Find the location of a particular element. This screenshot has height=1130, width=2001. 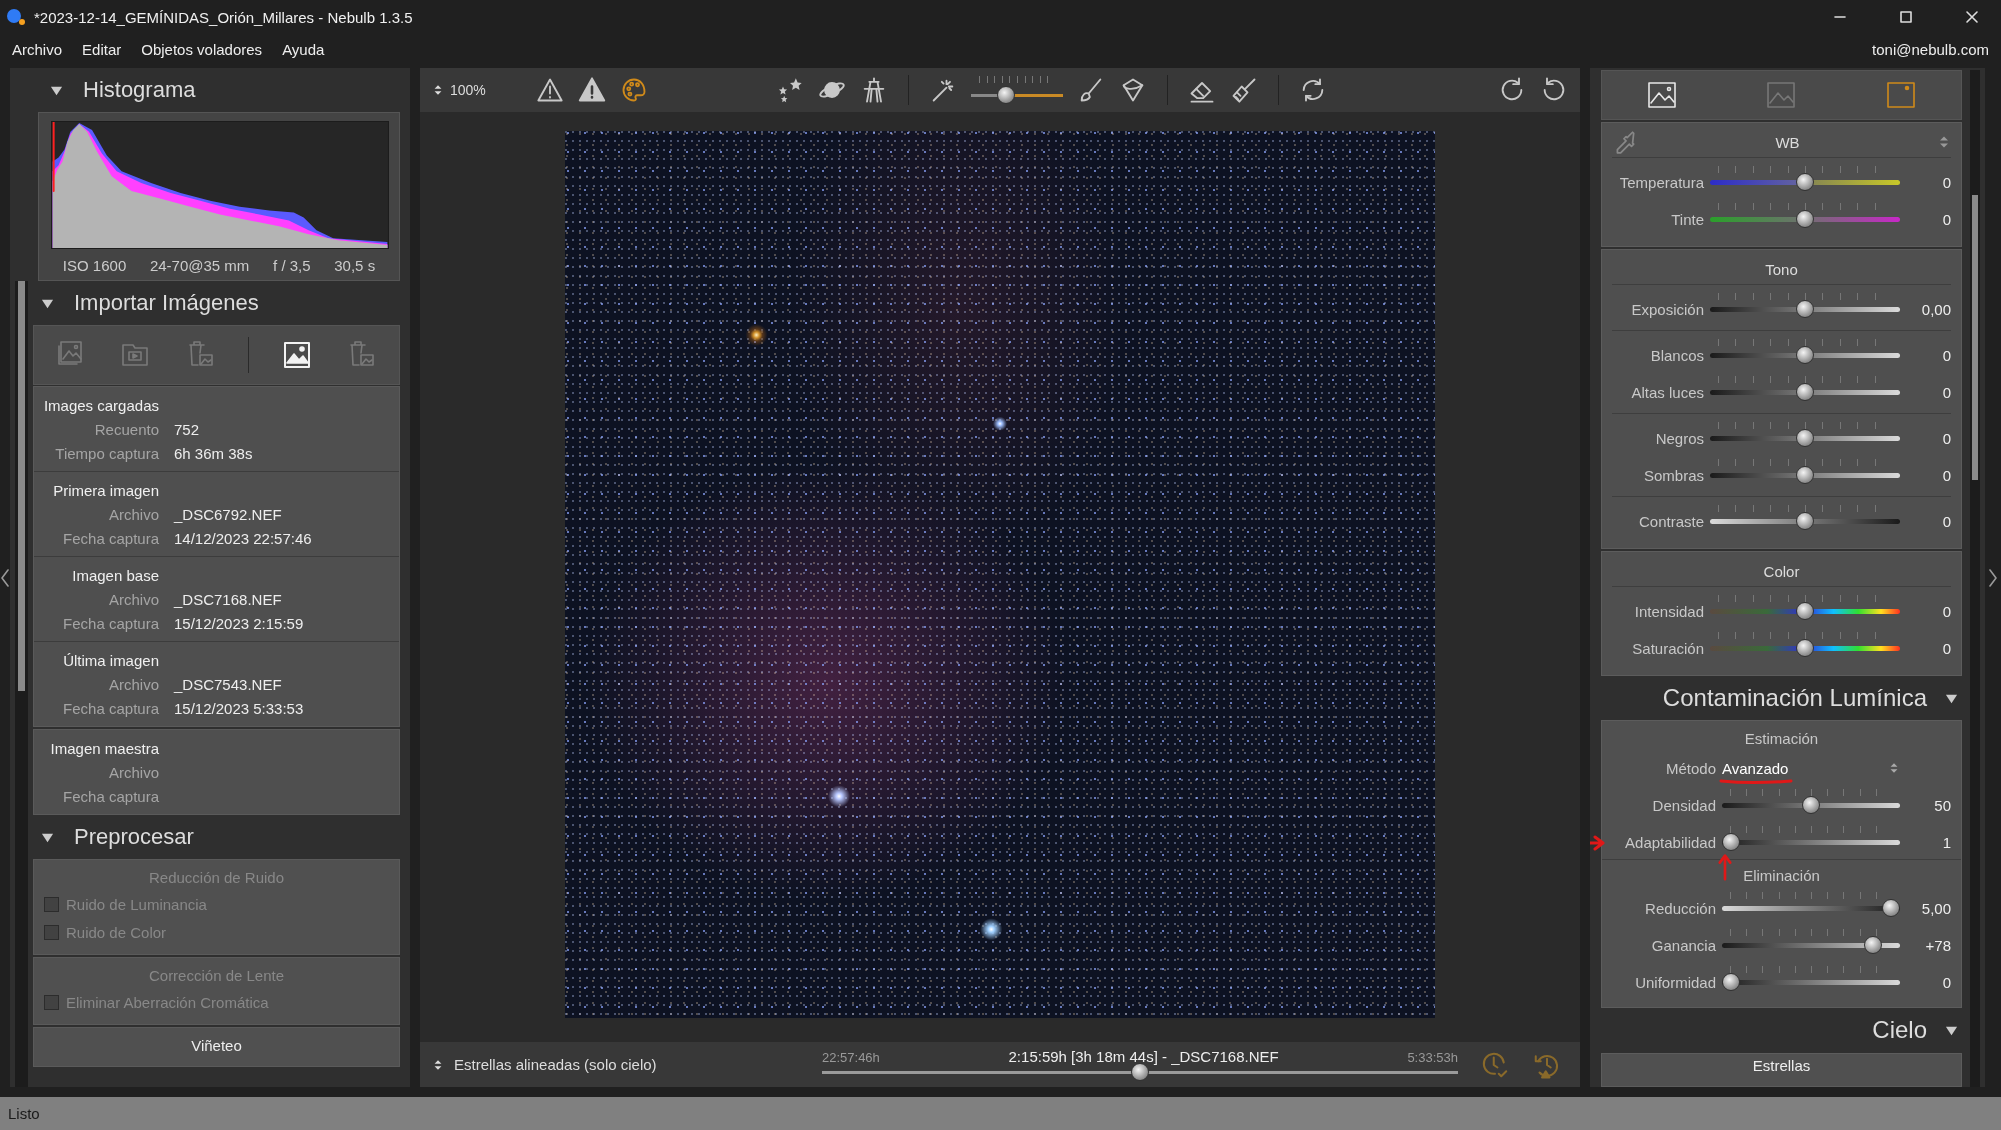

slider-label: Intensidad is located at coordinates (1668, 611).